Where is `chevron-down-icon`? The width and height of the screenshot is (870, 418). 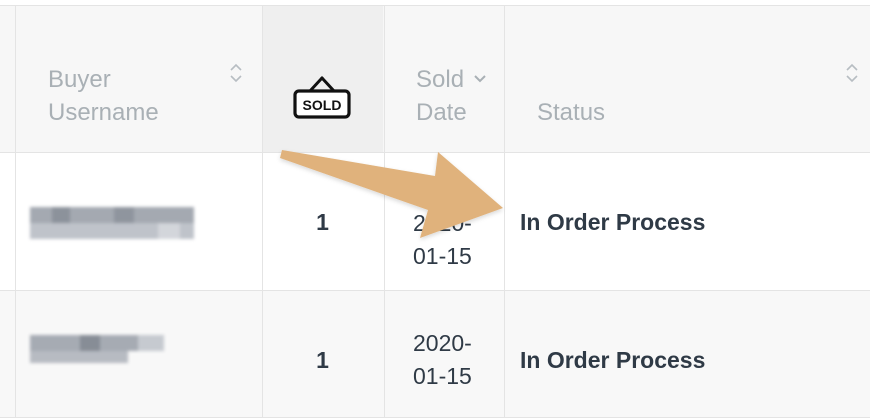 chevron-down-icon is located at coordinates (480, 79).